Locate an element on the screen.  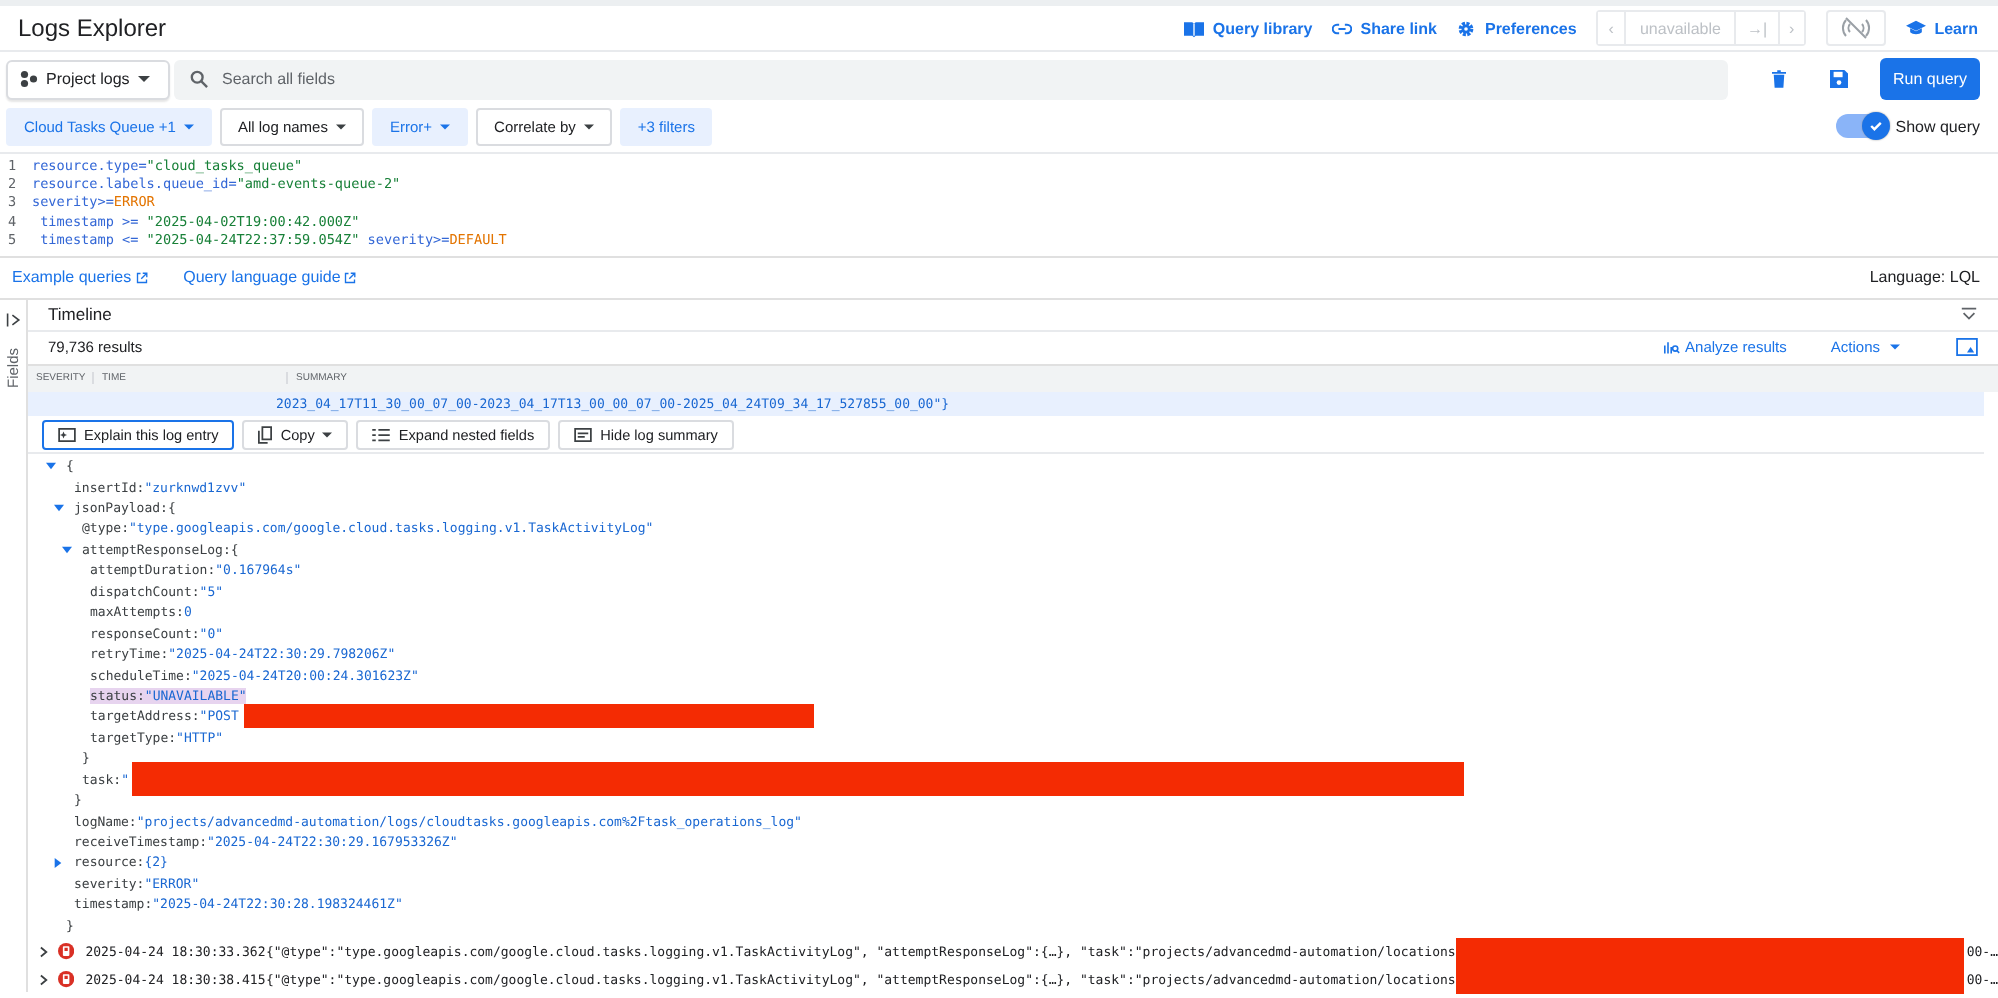
hierarchy-icon is located at coordinates (29, 79).